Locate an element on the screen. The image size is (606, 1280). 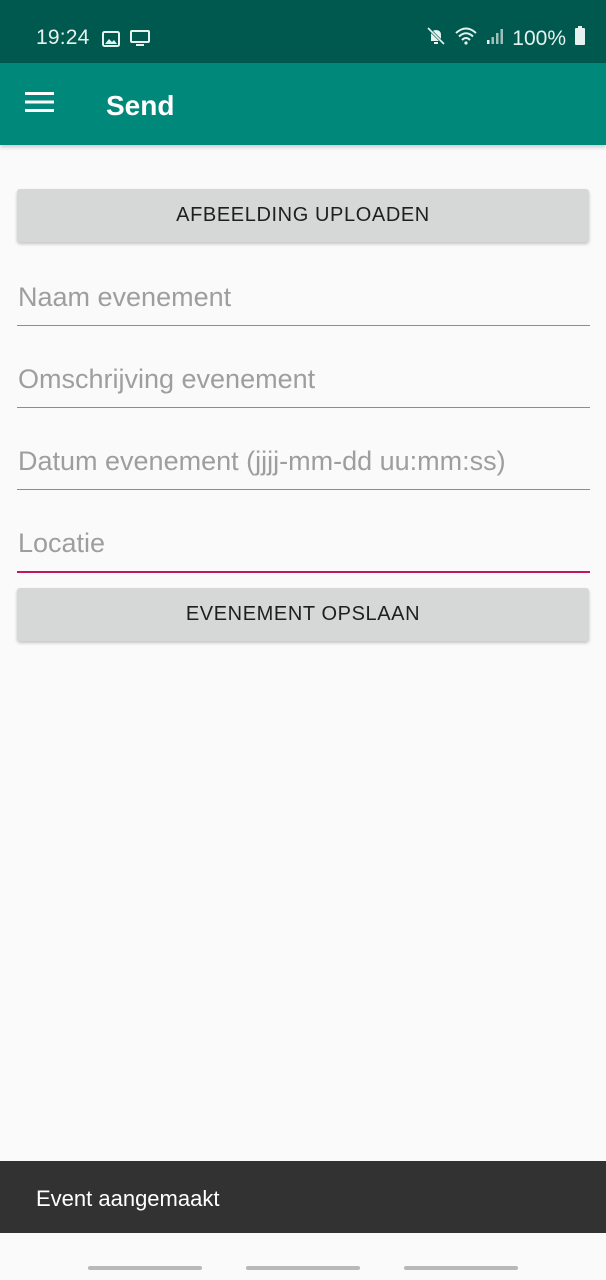
snackbar-message: Event aangemaakt is located at coordinates (128, 1198).